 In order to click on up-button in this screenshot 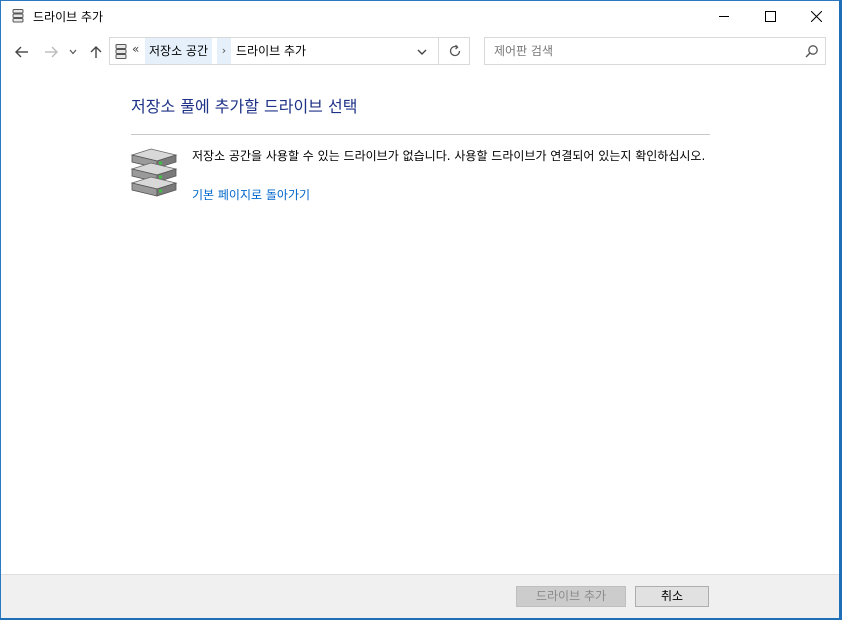, I will do `click(96, 52)`.